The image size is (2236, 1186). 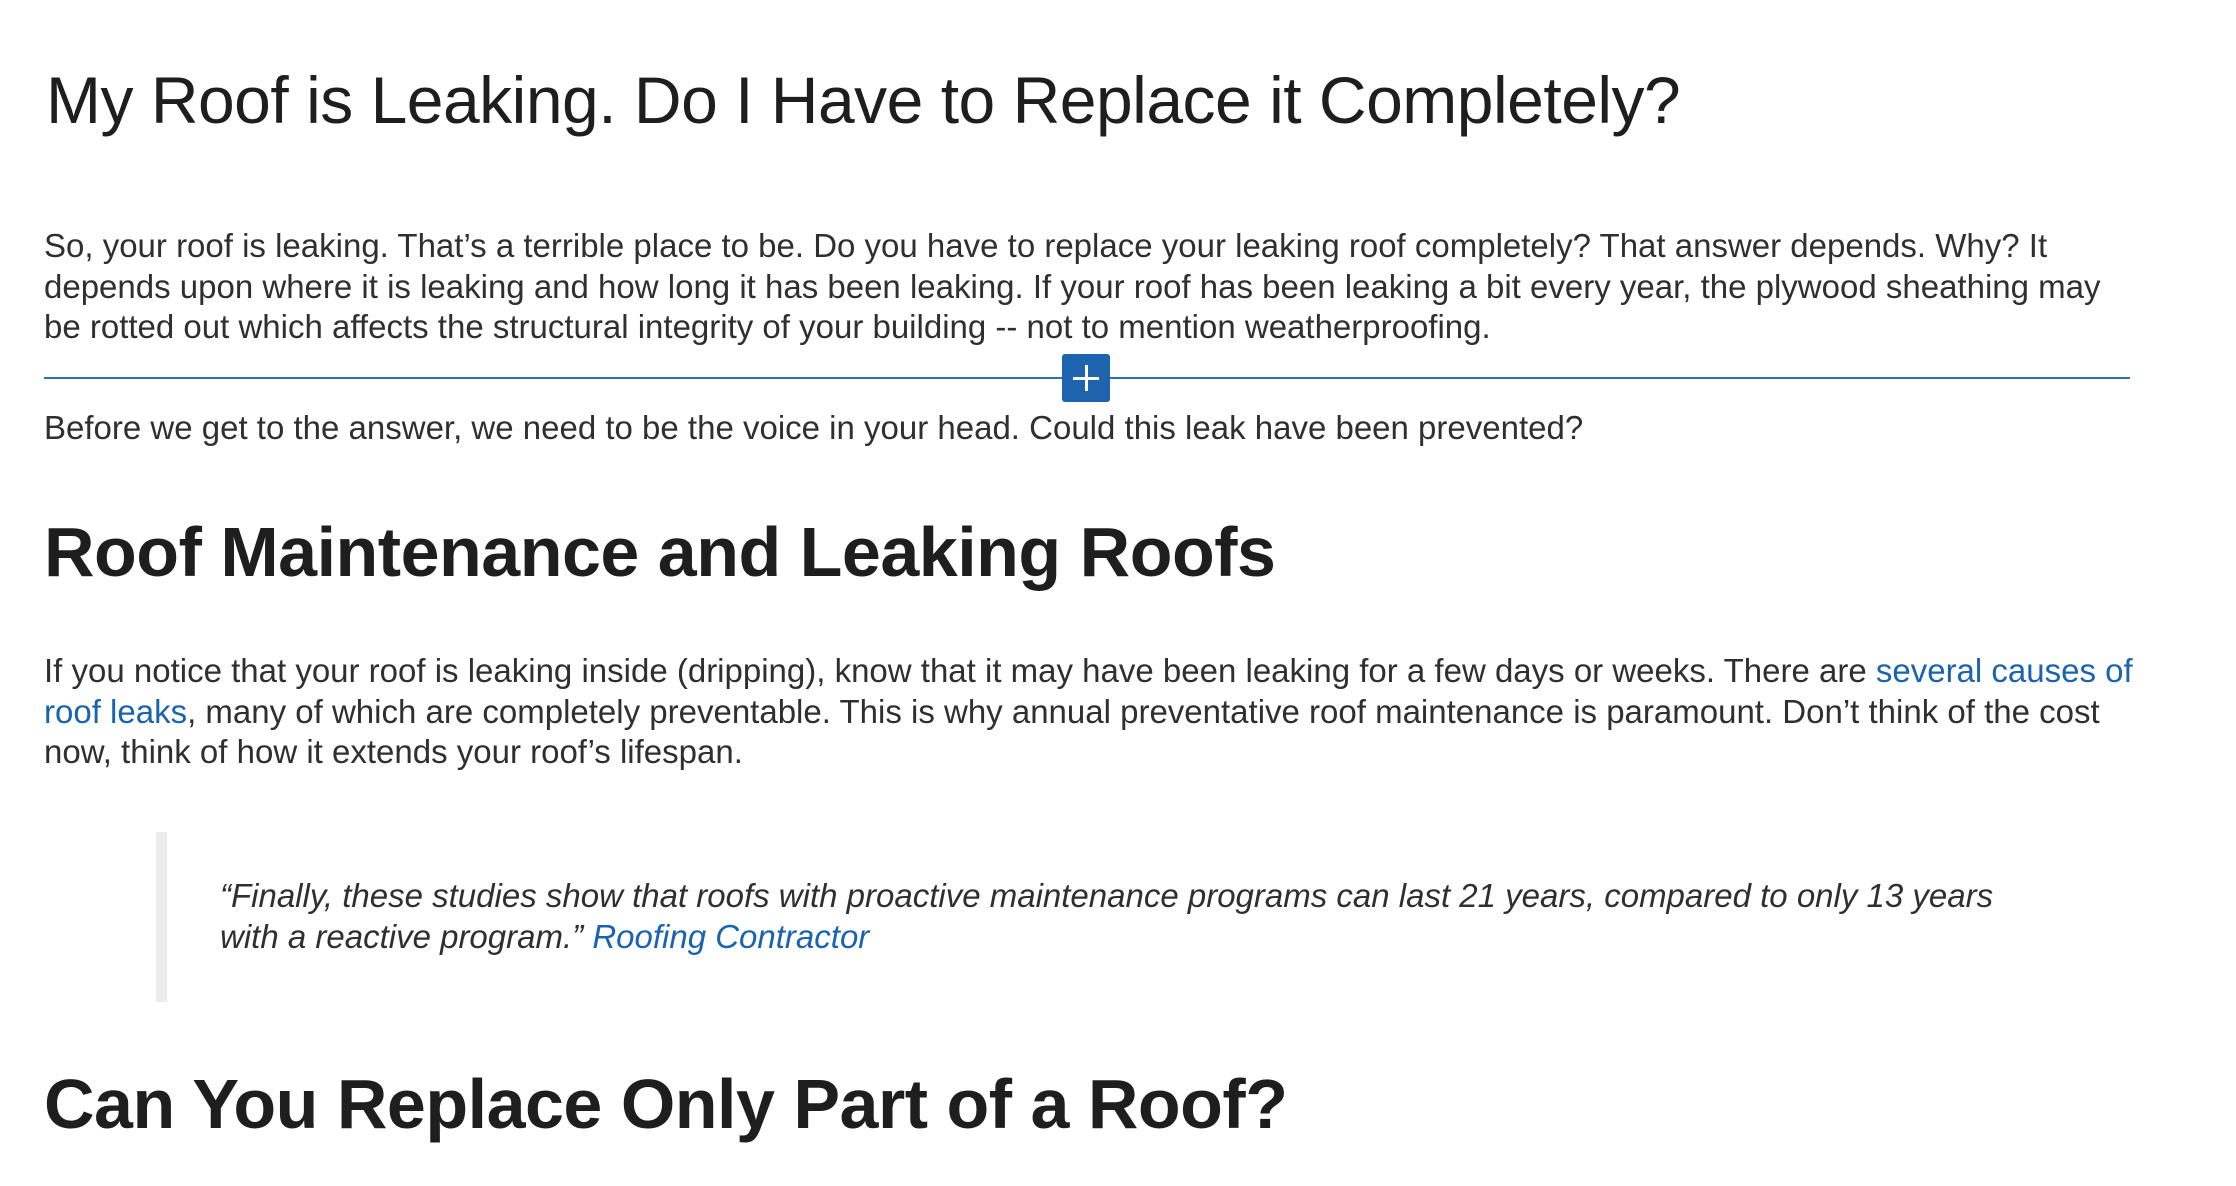 What do you see at coordinates (660, 552) in the screenshot?
I see `heading-block-maintenance: Roof Maintenance and Leaking Roofs` at bounding box center [660, 552].